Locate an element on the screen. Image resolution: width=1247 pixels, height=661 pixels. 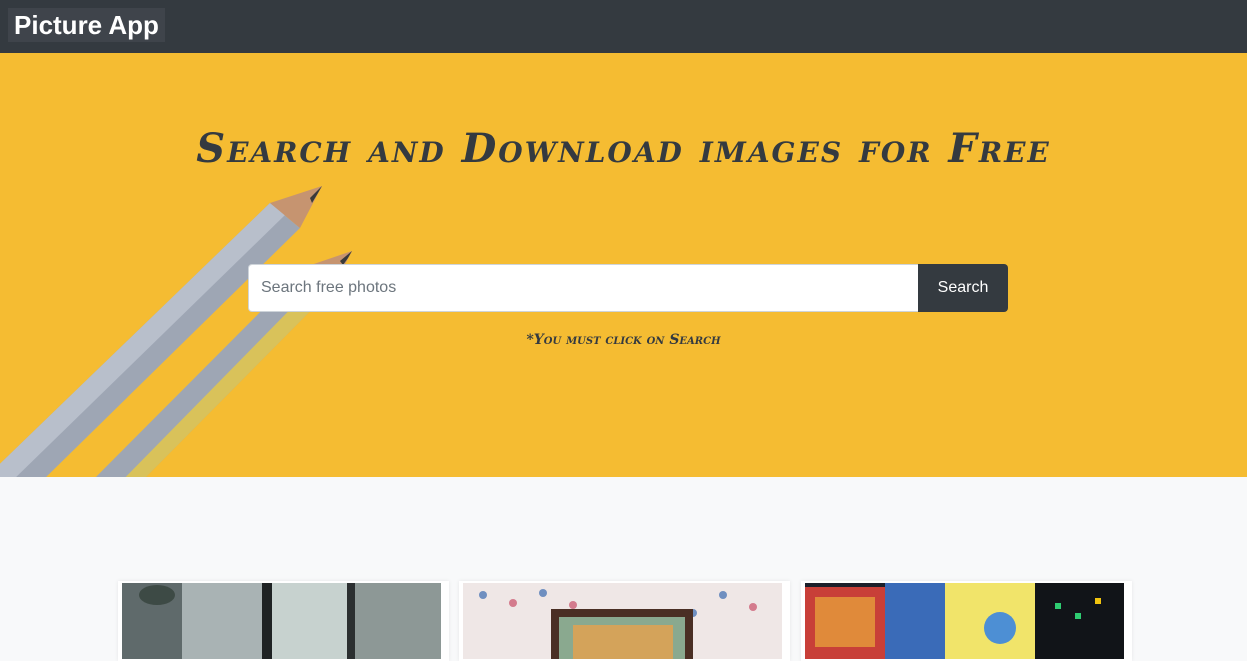
search-bar: Search is located at coordinates (628, 288).